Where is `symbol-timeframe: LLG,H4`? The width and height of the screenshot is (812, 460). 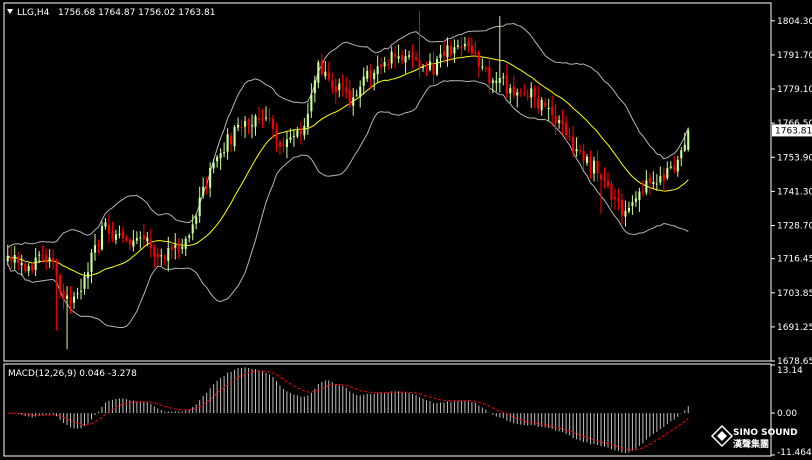
symbol-timeframe: LLG,H4 is located at coordinates (33, 13).